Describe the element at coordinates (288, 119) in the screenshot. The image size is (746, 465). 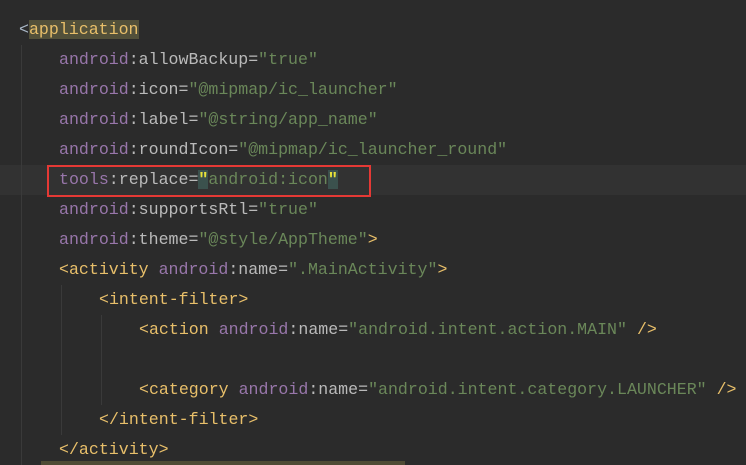
I see `code-token: "@string/app_name"` at that location.